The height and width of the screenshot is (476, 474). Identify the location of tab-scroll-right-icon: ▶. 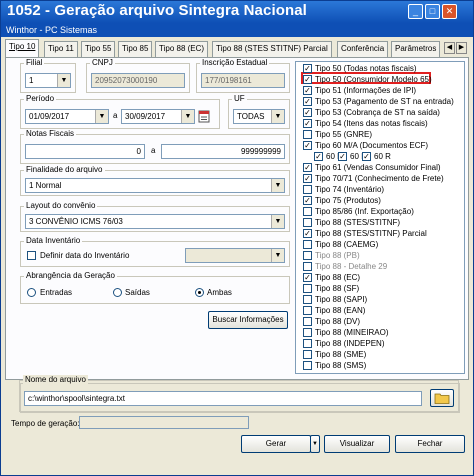
(461, 48).